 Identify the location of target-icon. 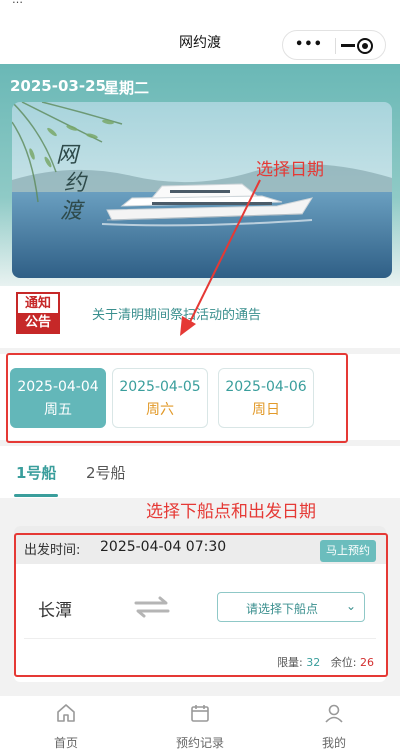
(365, 46).